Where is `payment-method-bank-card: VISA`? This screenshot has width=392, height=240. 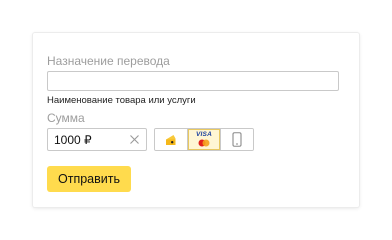 payment-method-bank-card: VISA is located at coordinates (203, 139).